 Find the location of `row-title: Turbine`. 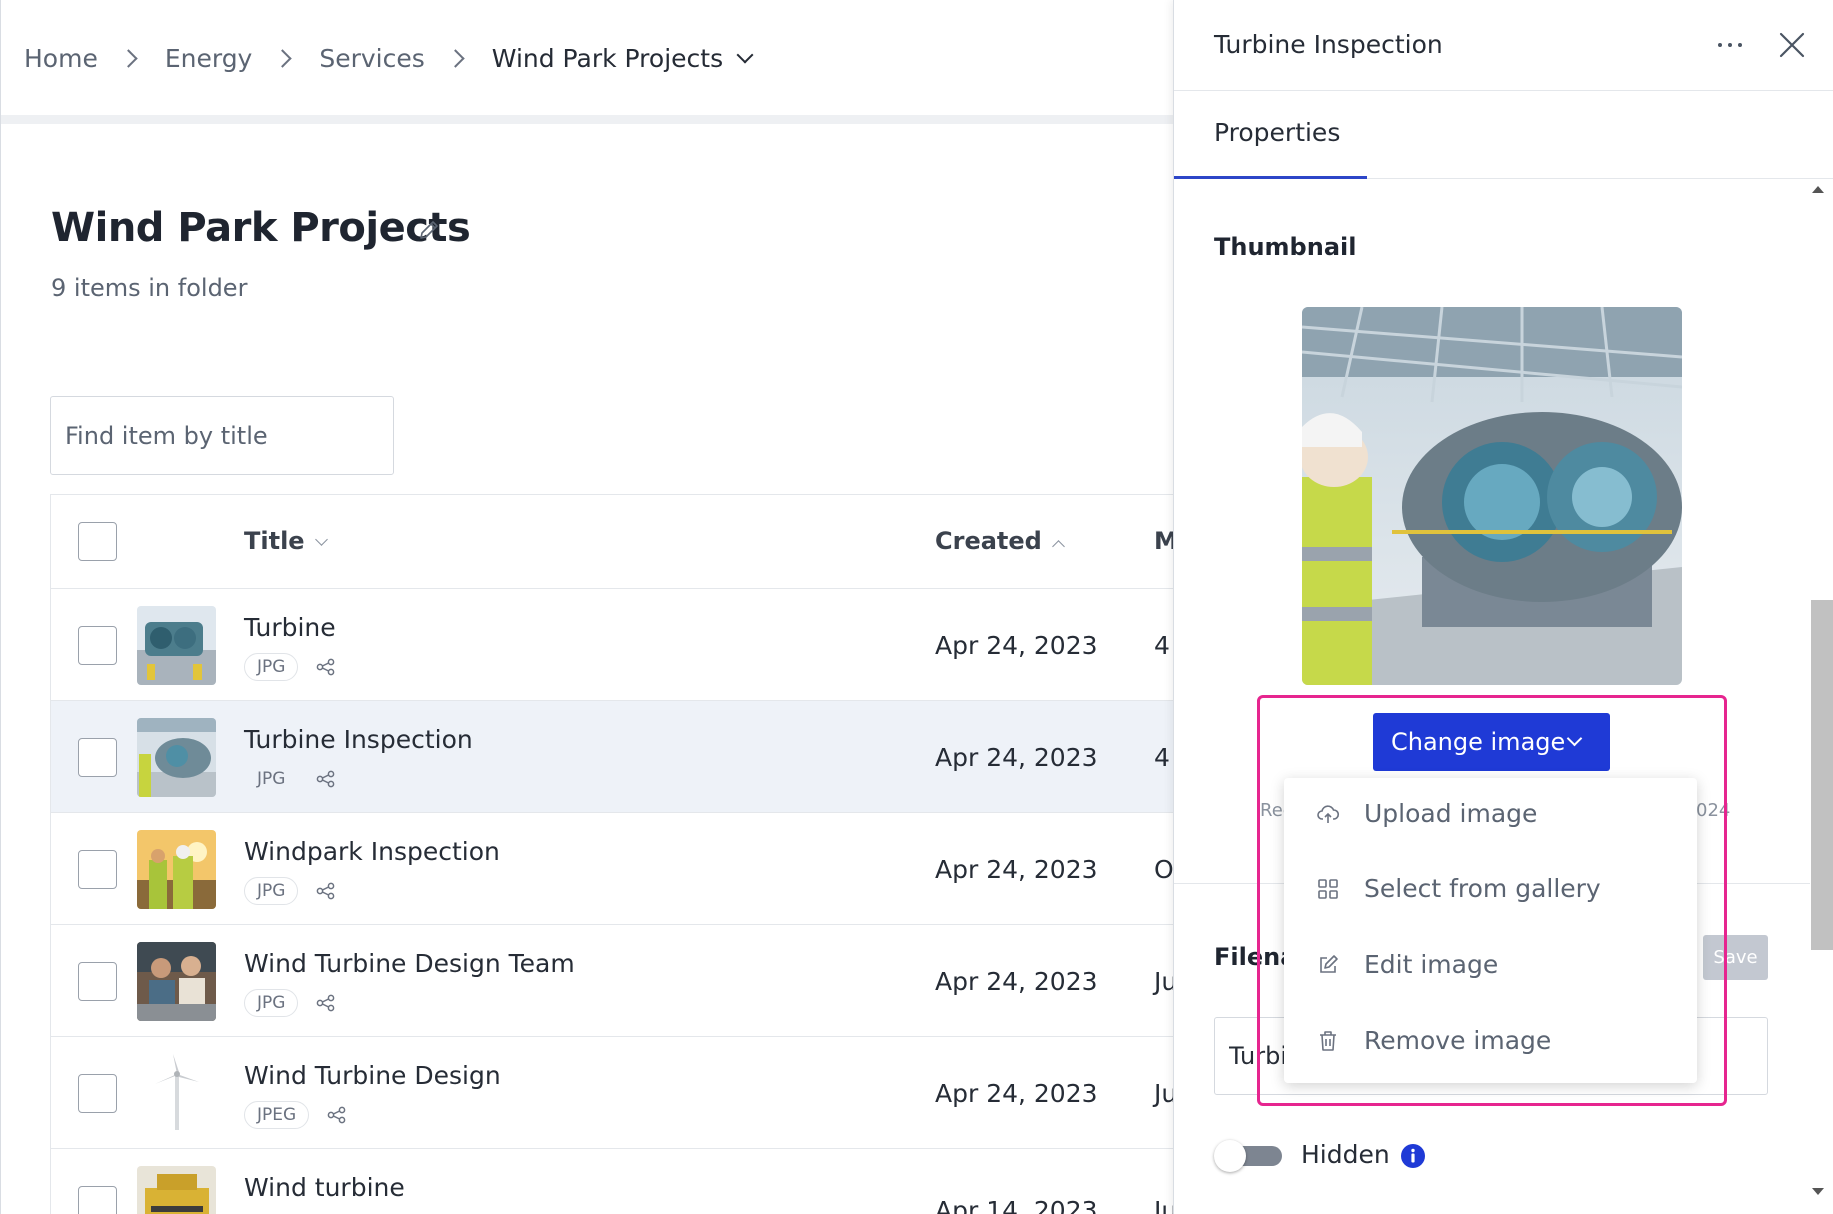

row-title: Turbine is located at coordinates (290, 627).